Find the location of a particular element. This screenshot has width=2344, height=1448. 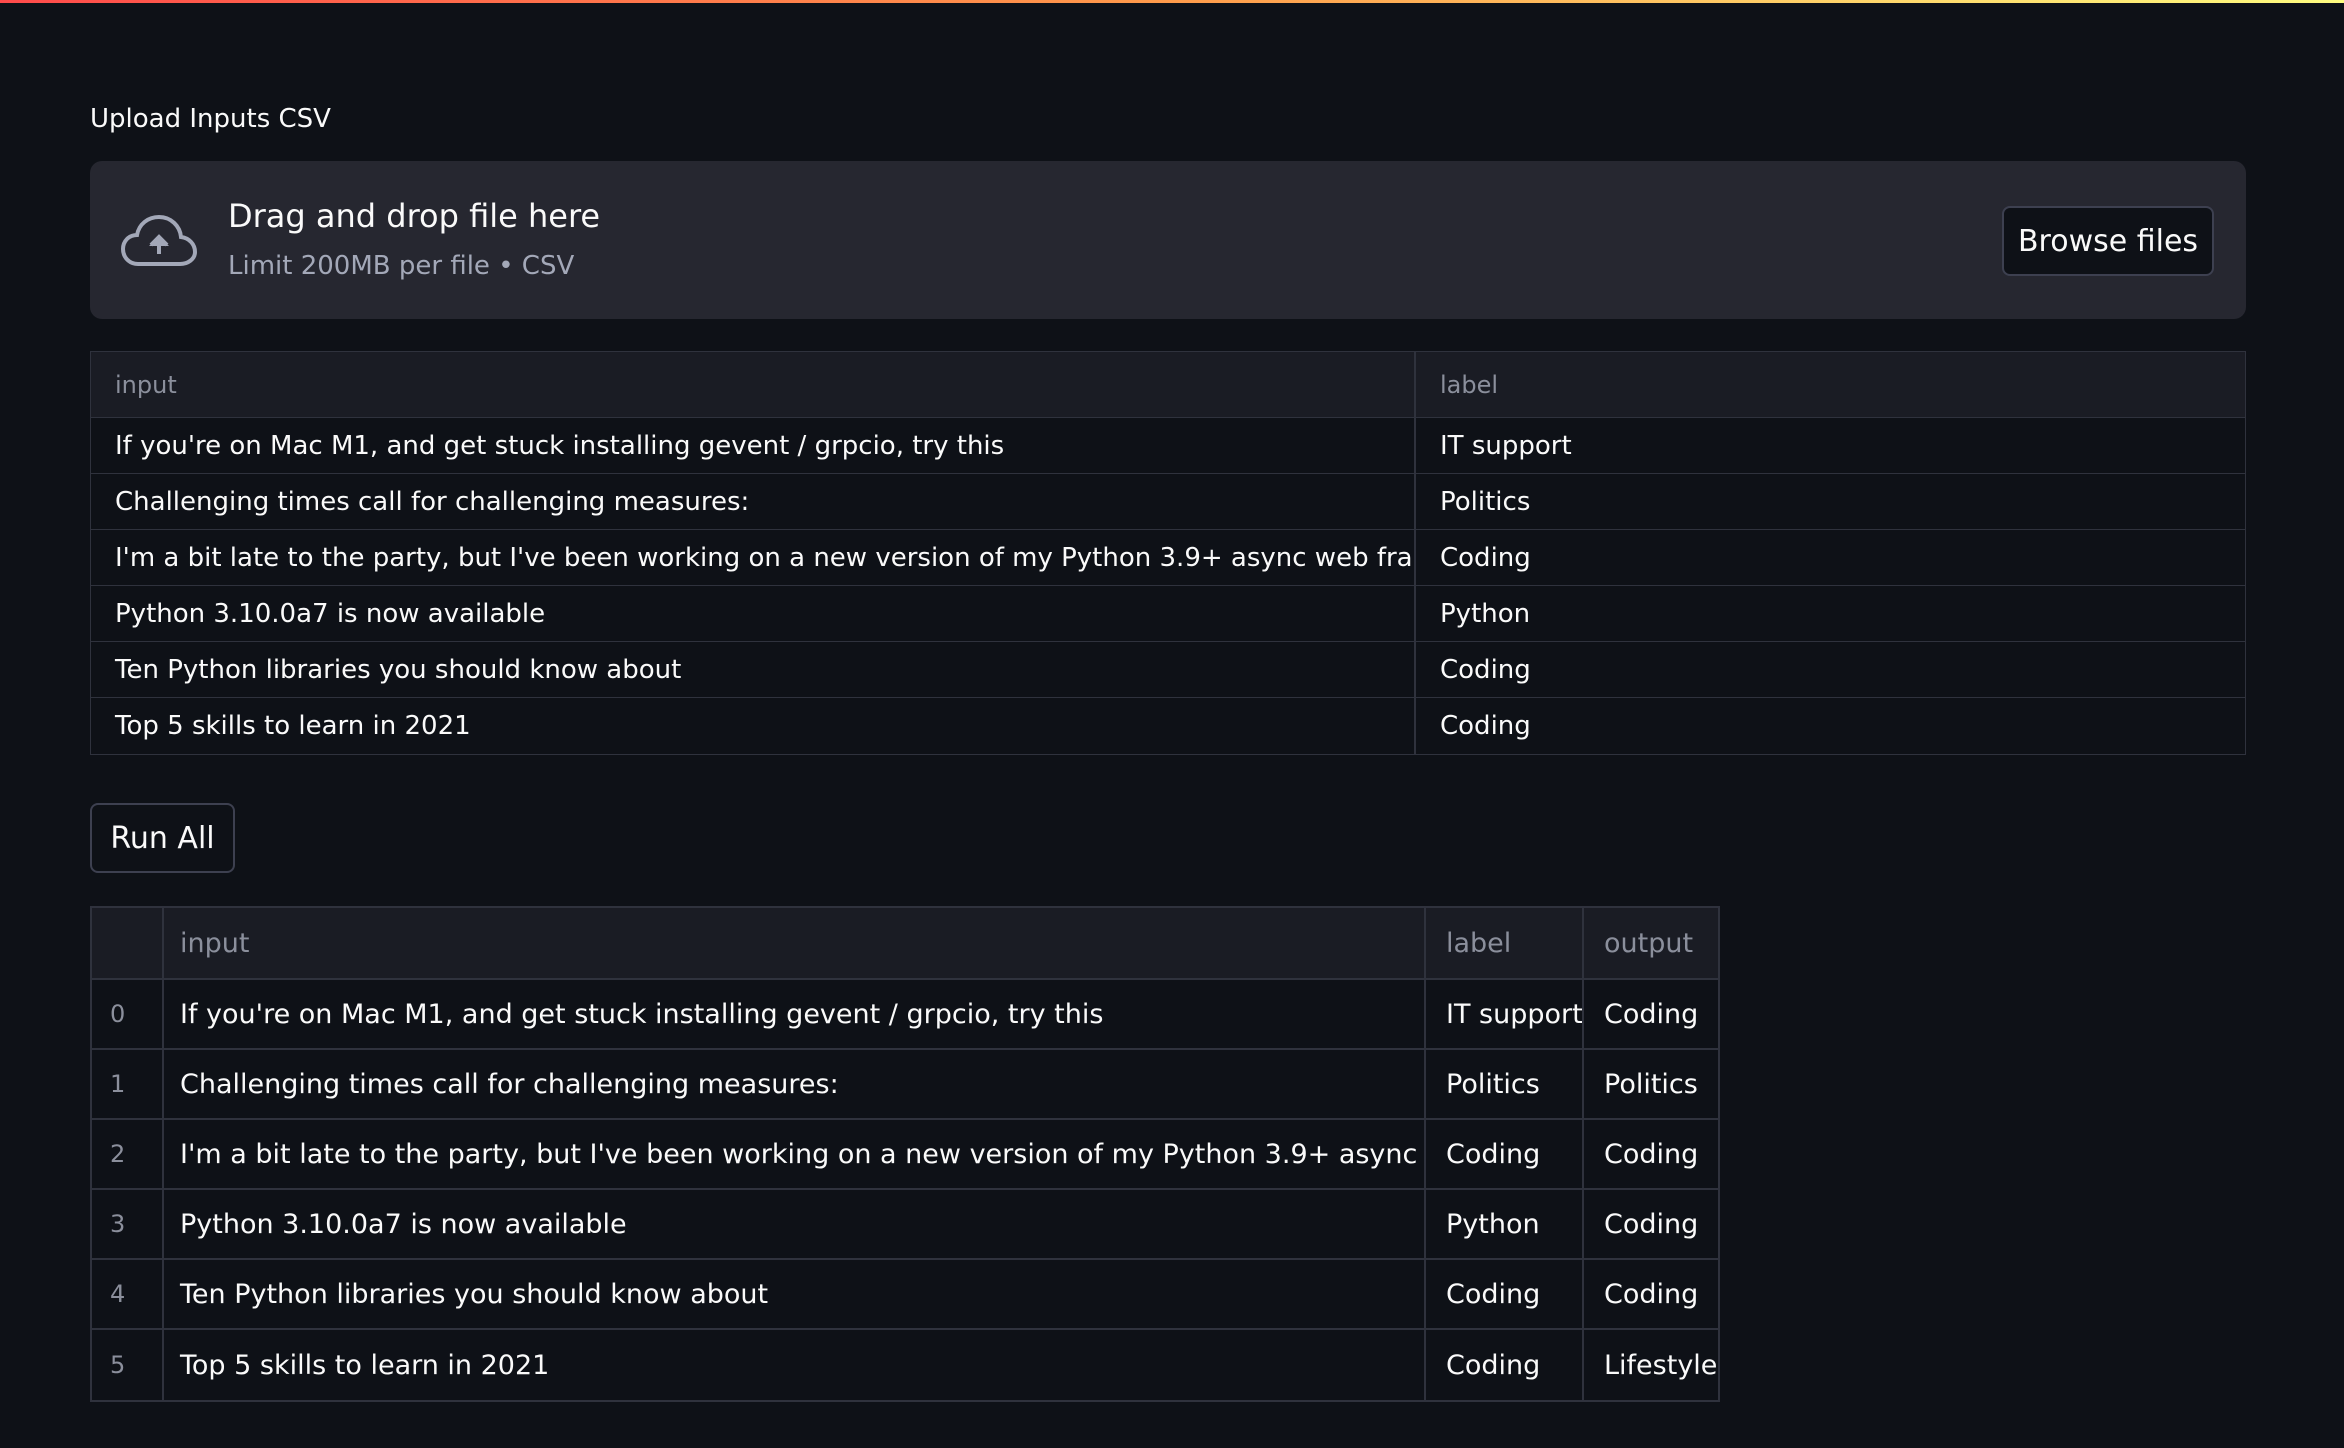

top-decoration-bar is located at coordinates (1172, 1).